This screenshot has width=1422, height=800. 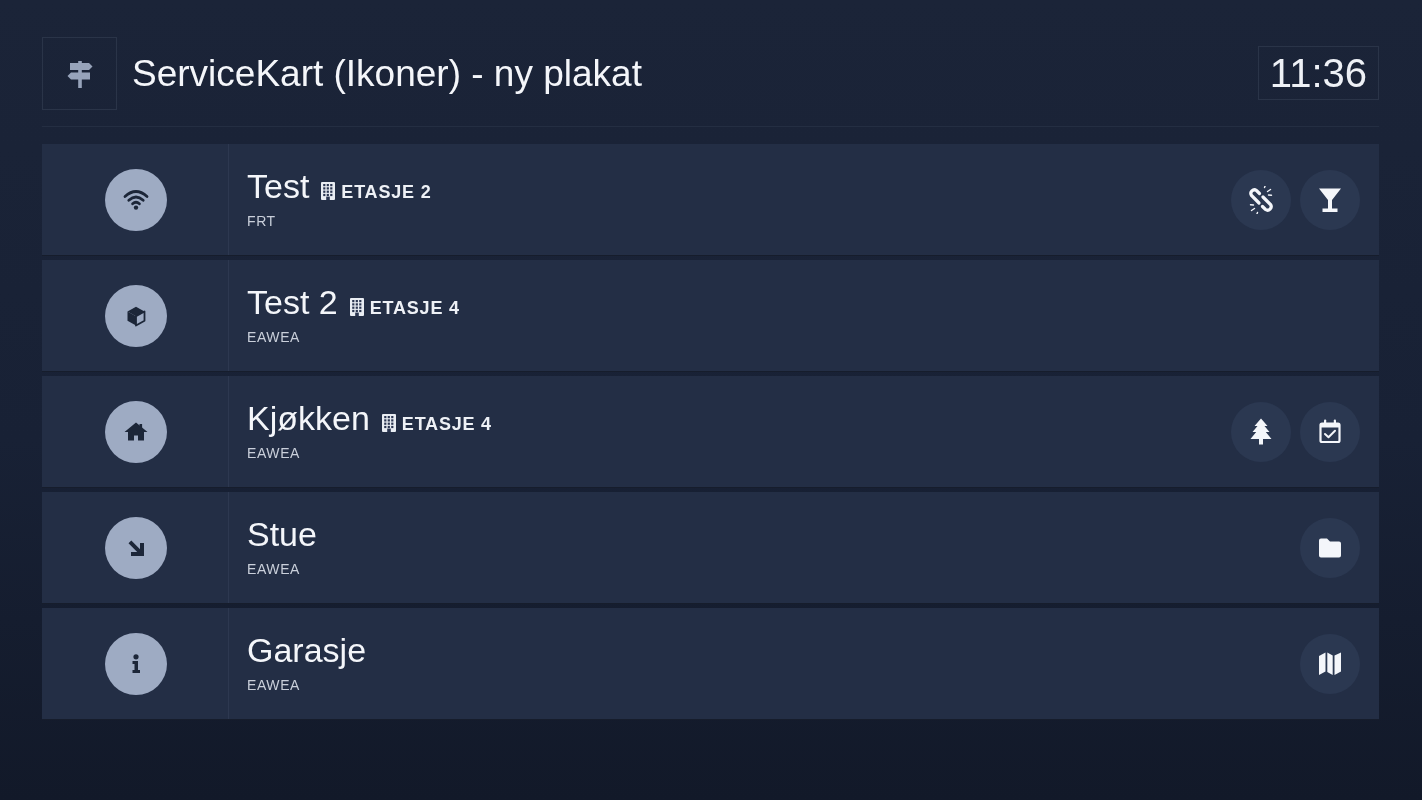 I want to click on clock-display: 11:36, so click(x=1318, y=73).